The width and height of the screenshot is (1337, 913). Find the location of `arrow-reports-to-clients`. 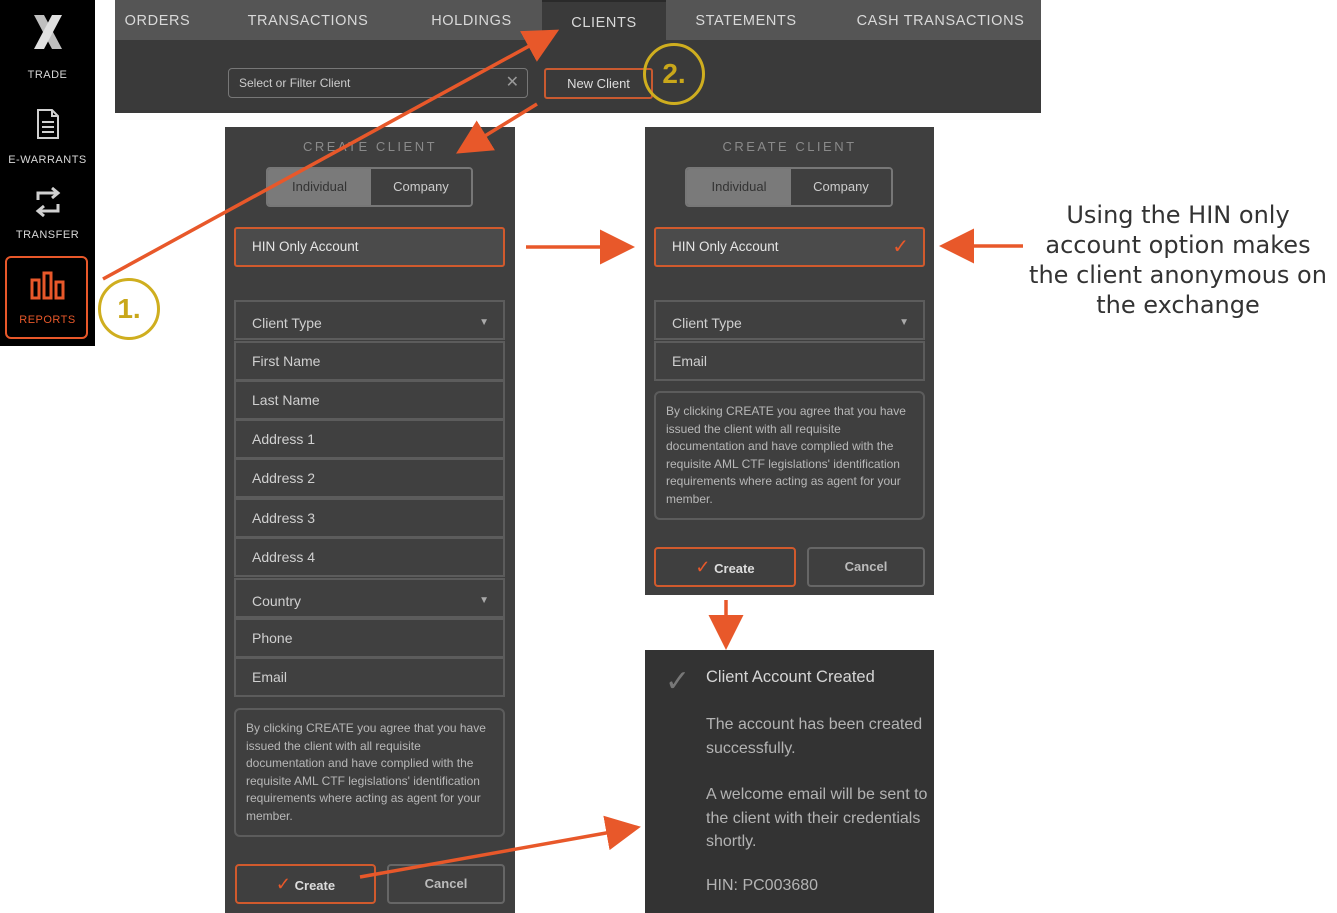

arrow-reports-to-clients is located at coordinates (331, 155).